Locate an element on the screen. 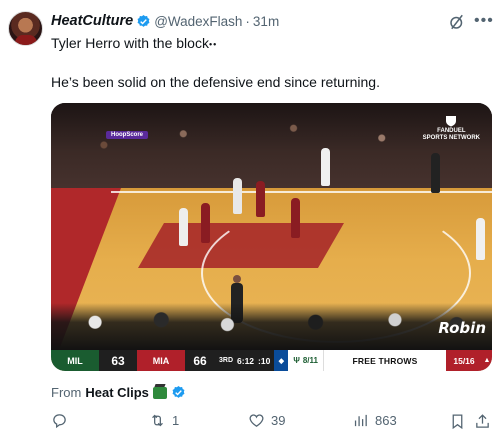 This screenshot has height=440, width=500. led-board: HoopScore is located at coordinates (127, 135).